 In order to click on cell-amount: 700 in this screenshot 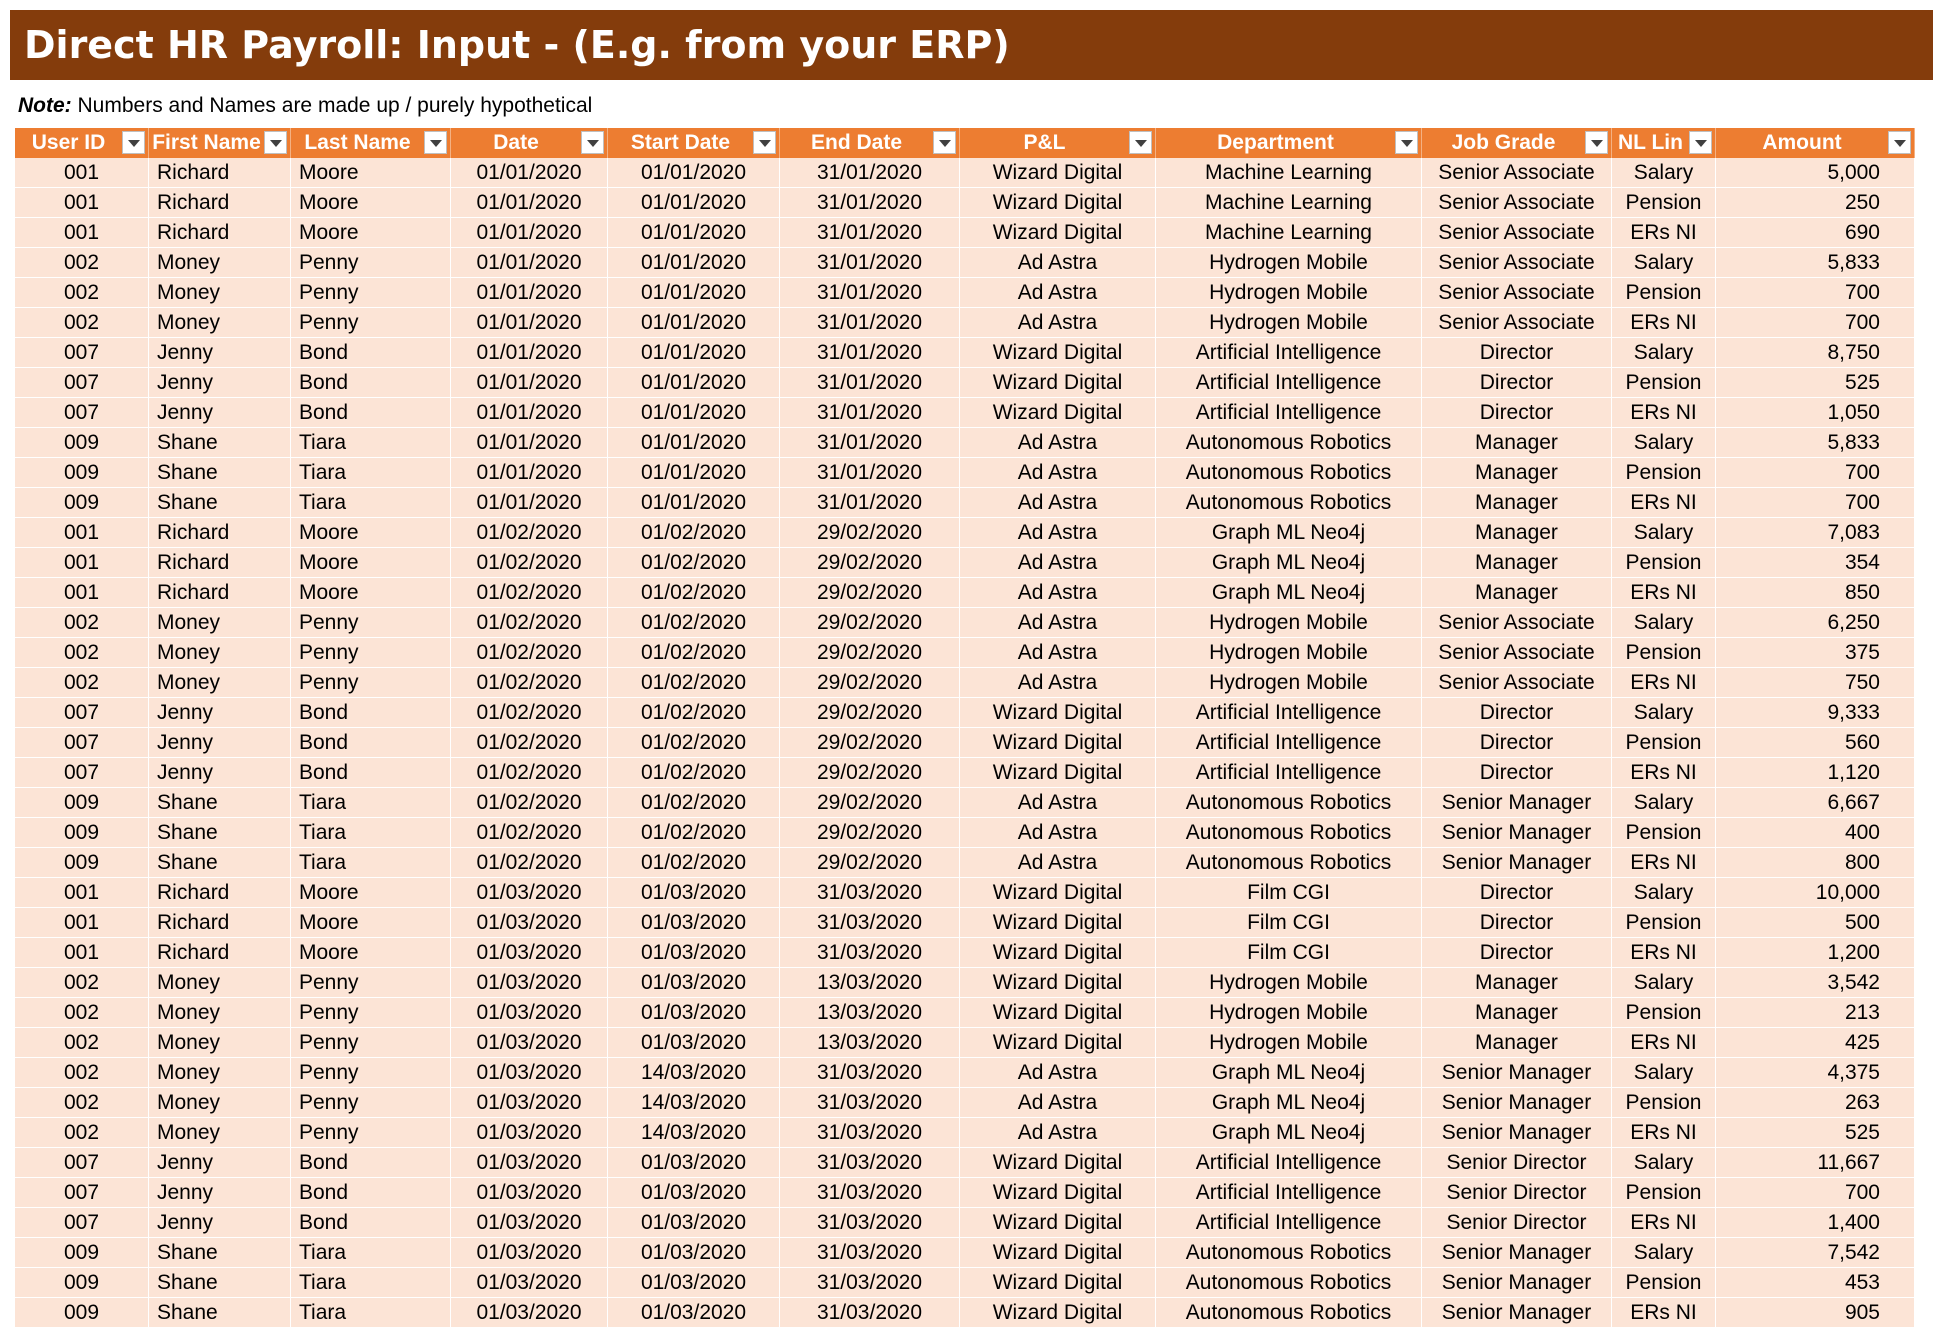, I will do `click(1815, 1193)`.